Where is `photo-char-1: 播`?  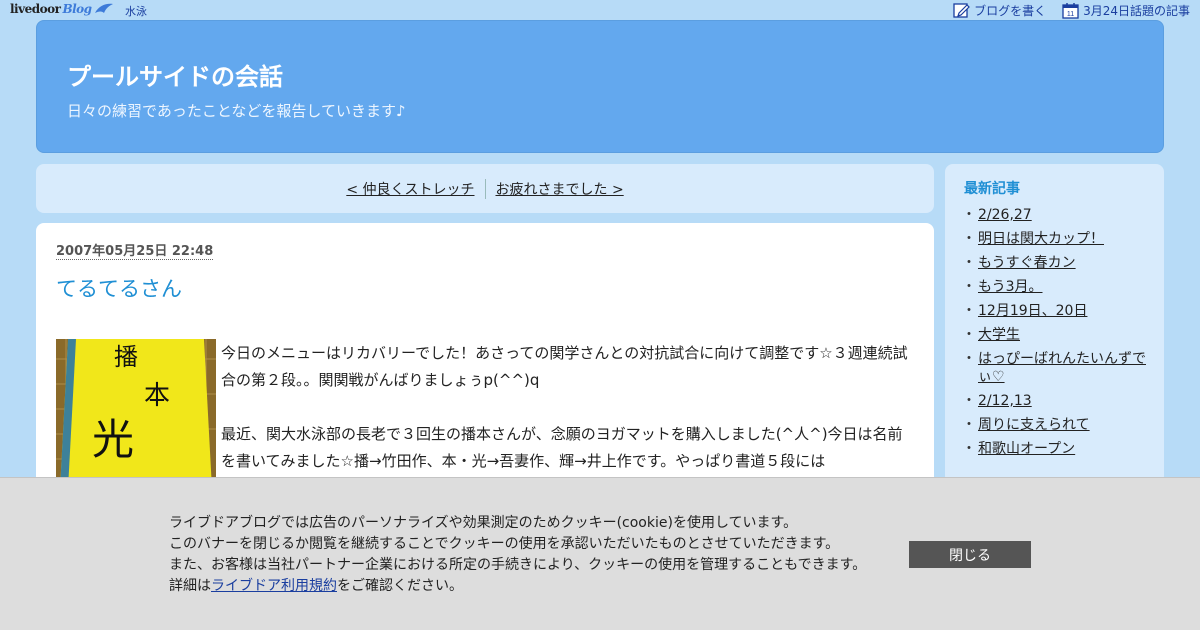 photo-char-1: 播 is located at coordinates (126, 357).